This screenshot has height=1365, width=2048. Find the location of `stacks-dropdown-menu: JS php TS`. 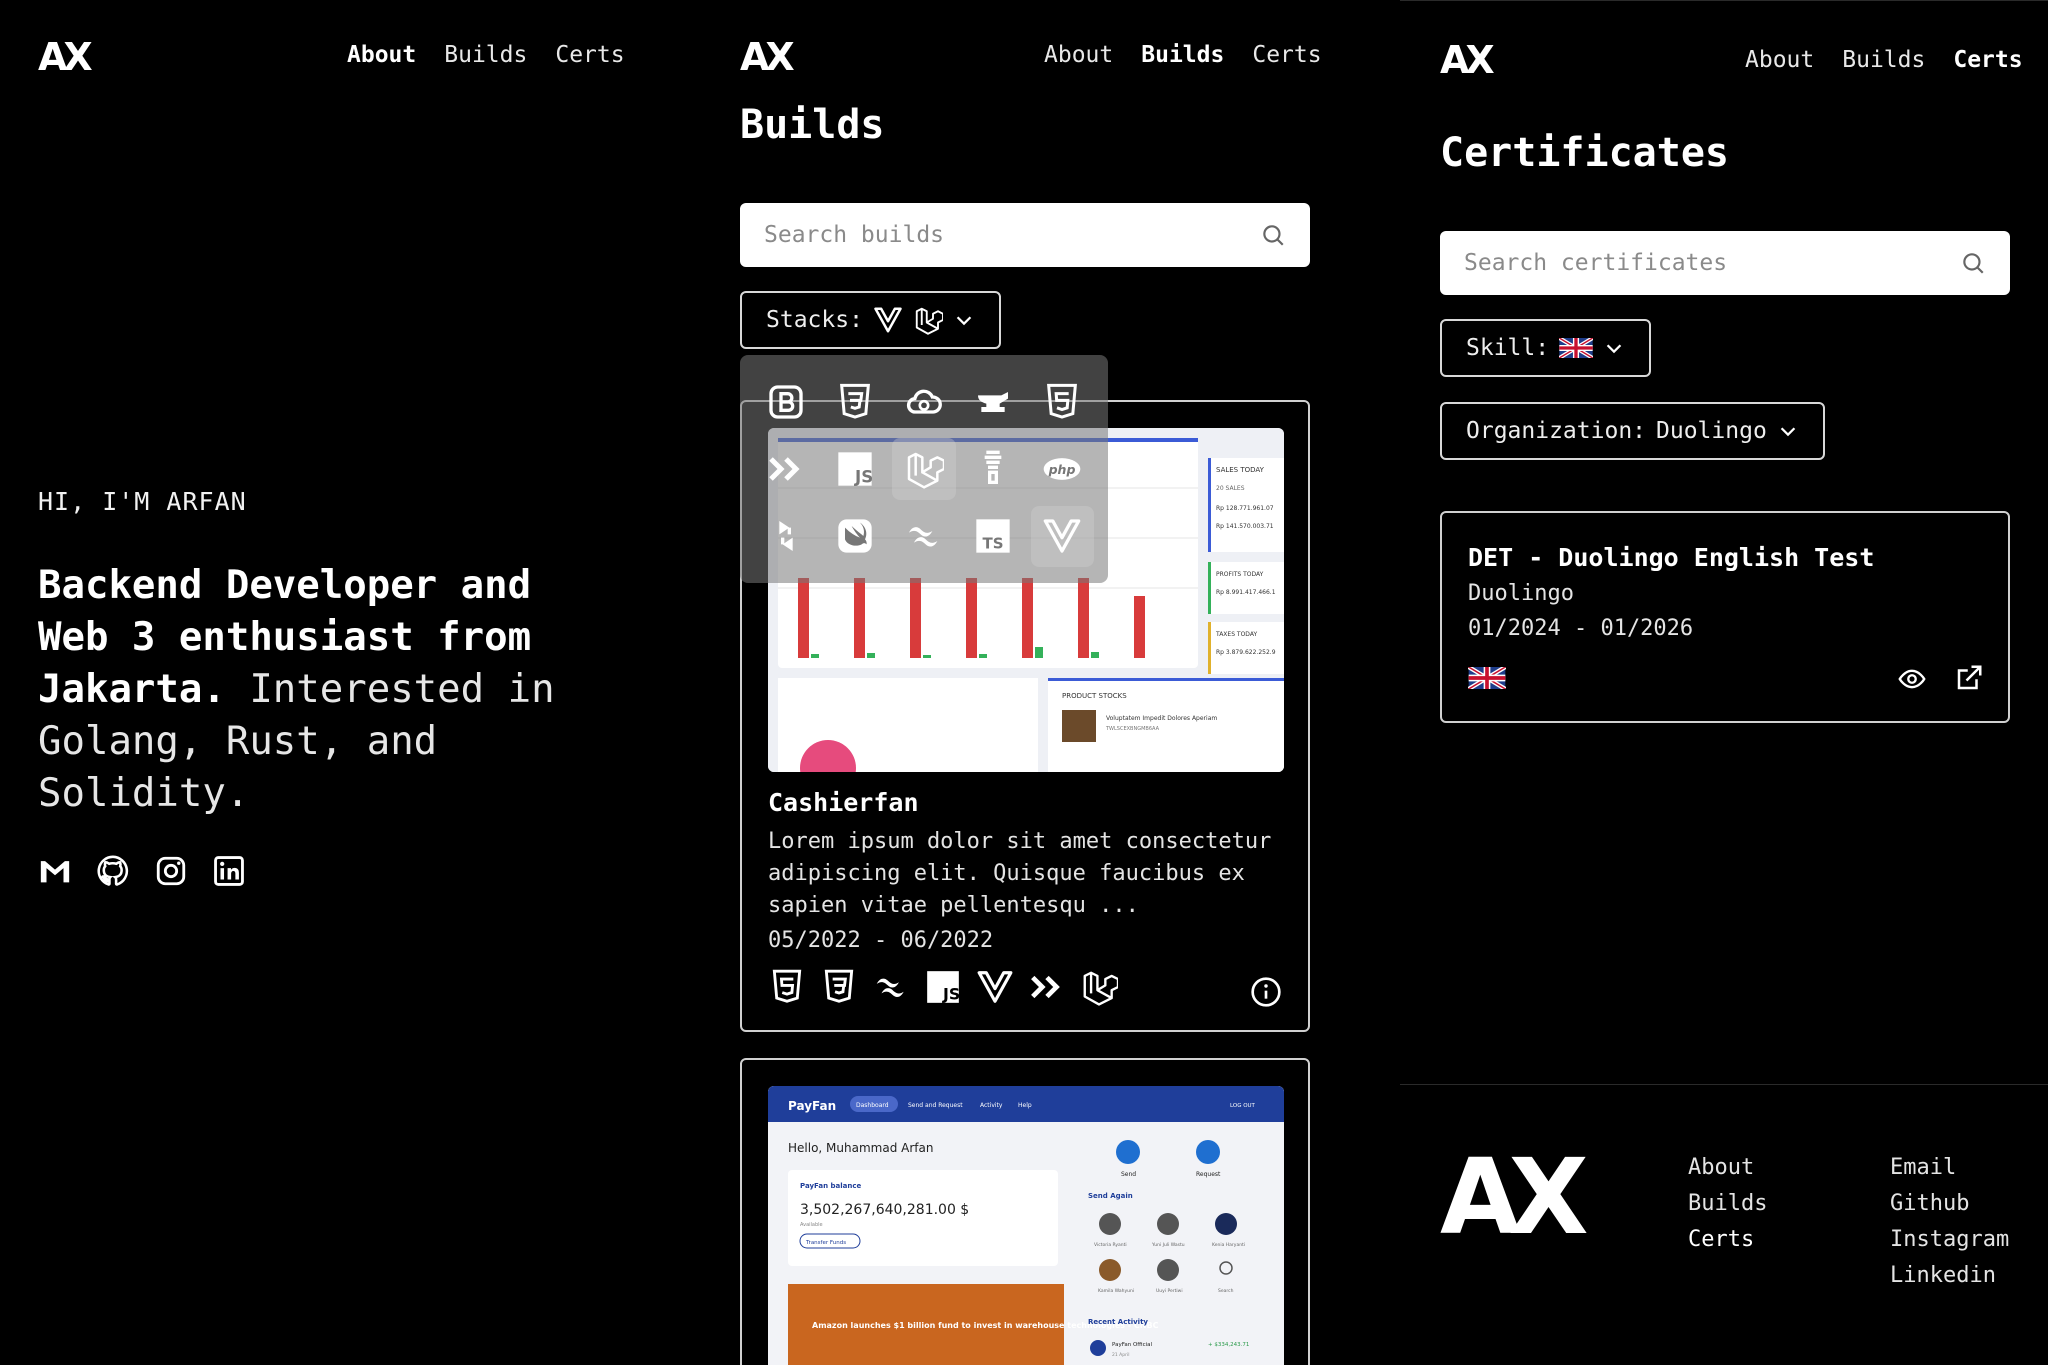

stacks-dropdown-menu: JS php TS is located at coordinates (924, 469).